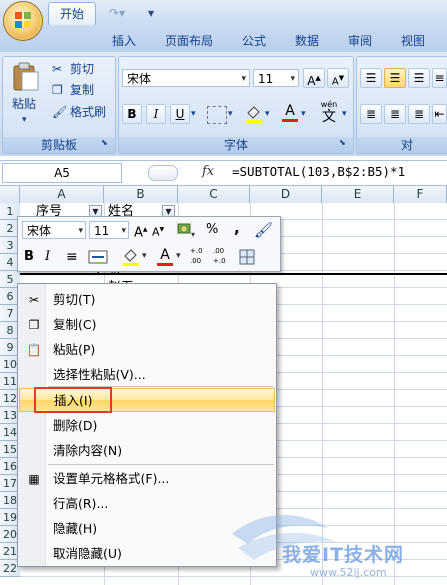 The height and width of the screenshot is (585, 447). I want to click on tab-review: 审阅, so click(360, 41).